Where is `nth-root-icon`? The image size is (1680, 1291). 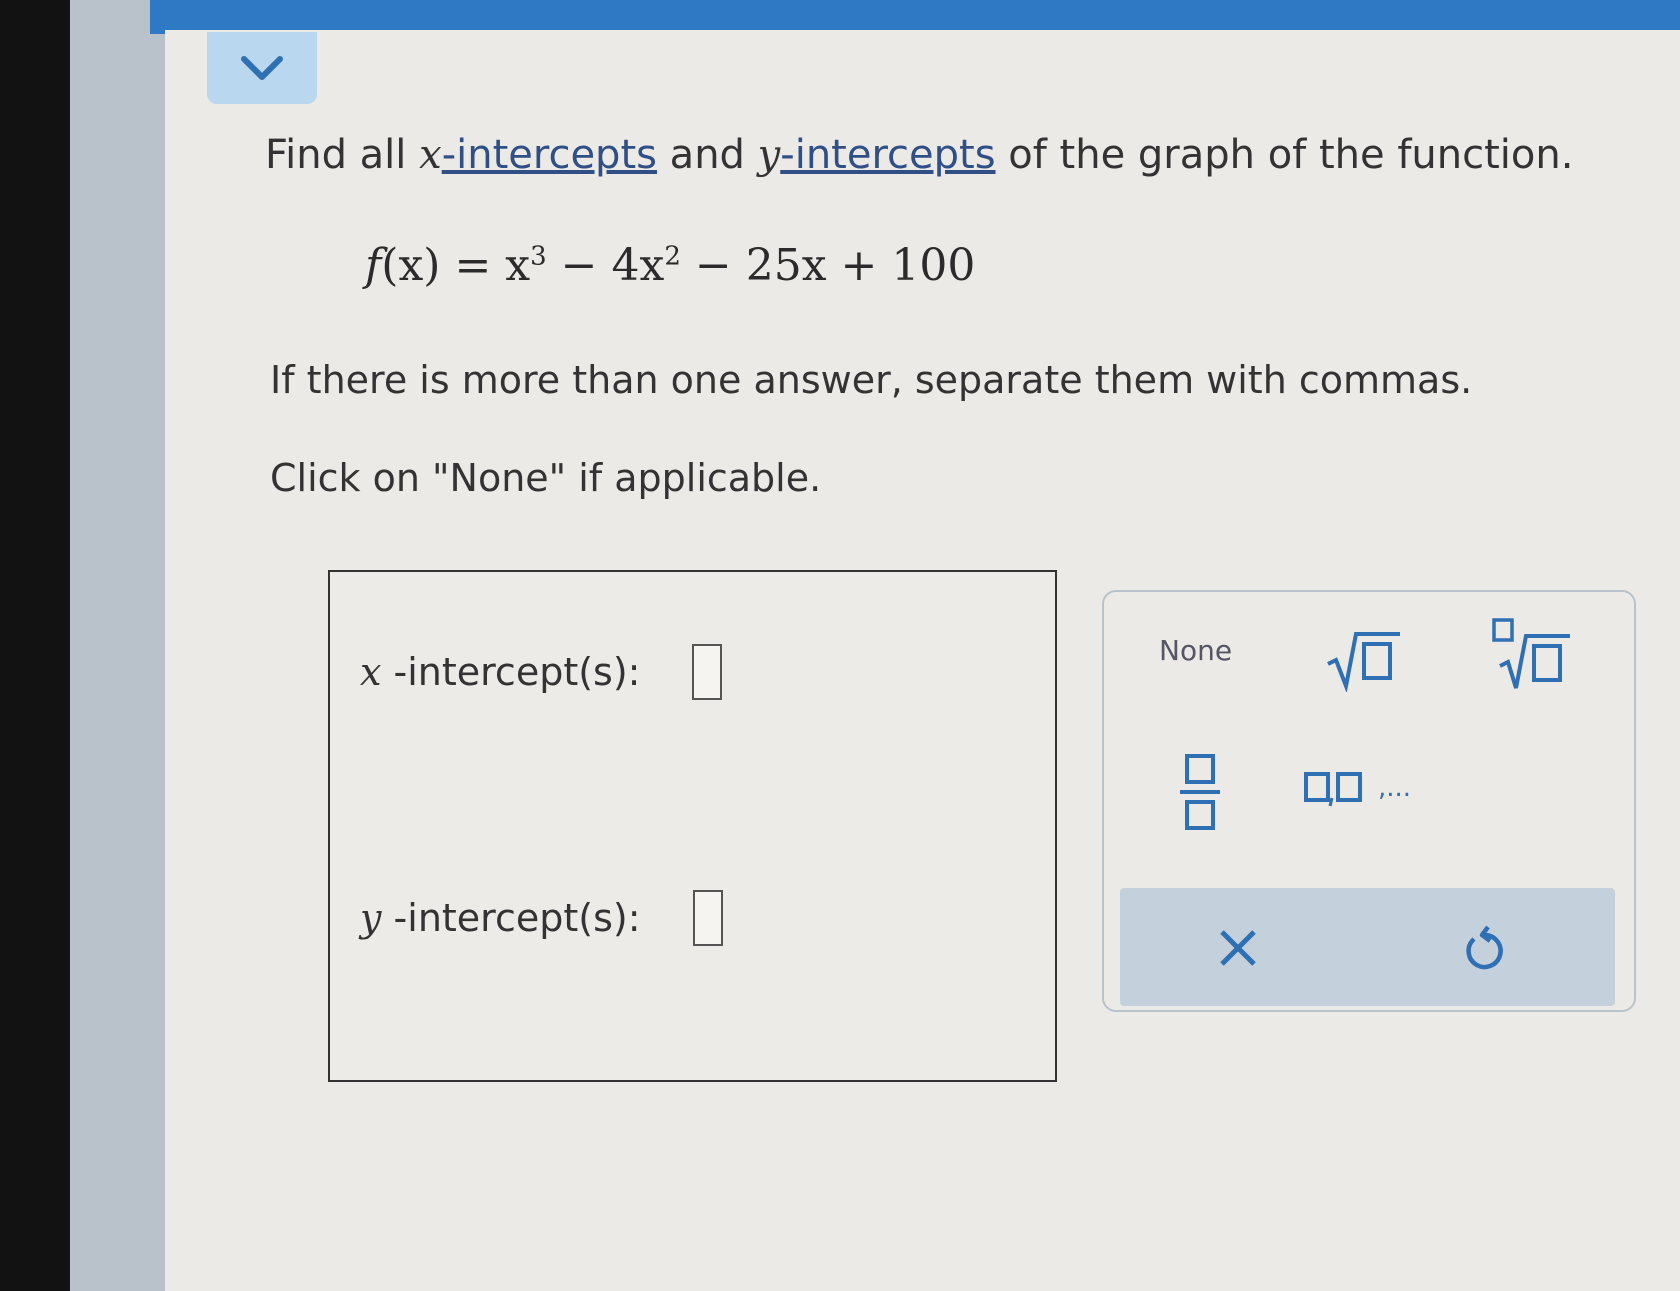
nth-root-icon is located at coordinates (1531, 653).